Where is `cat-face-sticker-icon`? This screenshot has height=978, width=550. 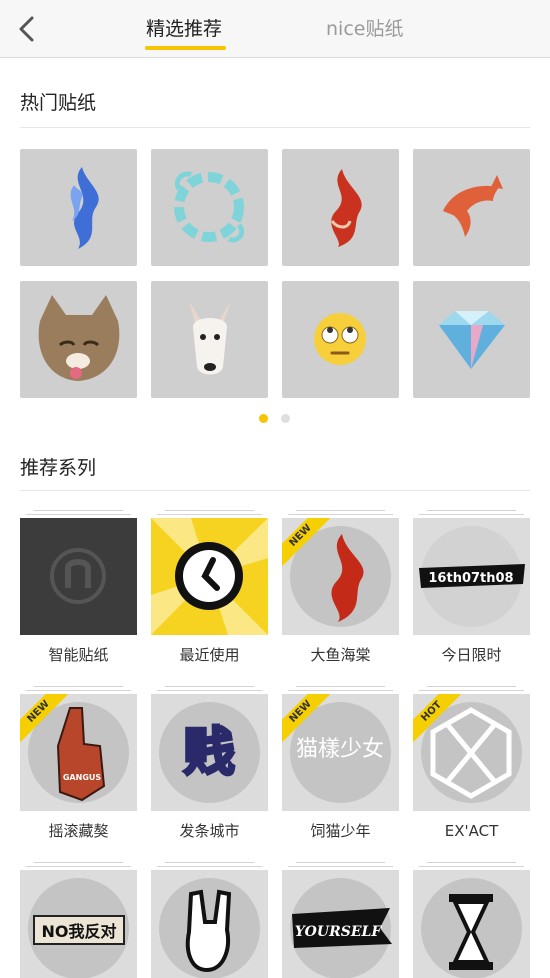 cat-face-sticker-icon is located at coordinates (79, 338).